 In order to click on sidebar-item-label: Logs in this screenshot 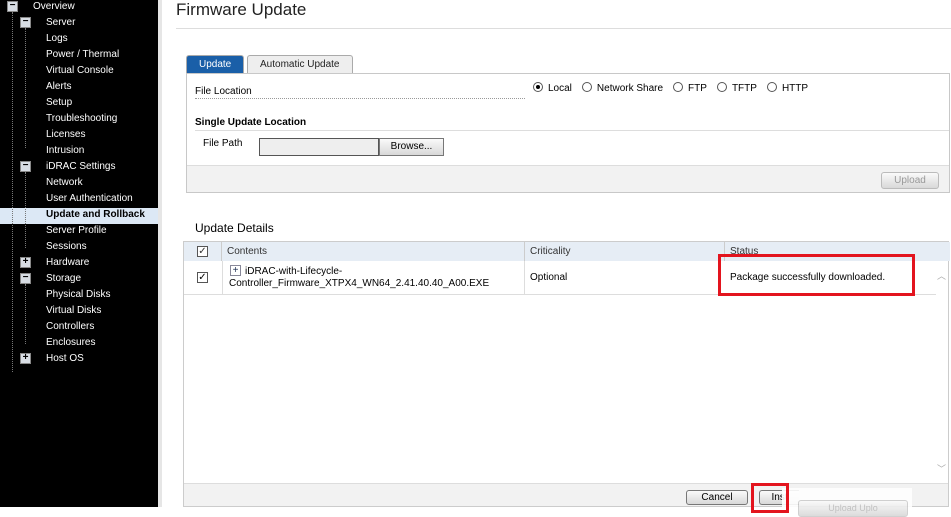, I will do `click(57, 38)`.